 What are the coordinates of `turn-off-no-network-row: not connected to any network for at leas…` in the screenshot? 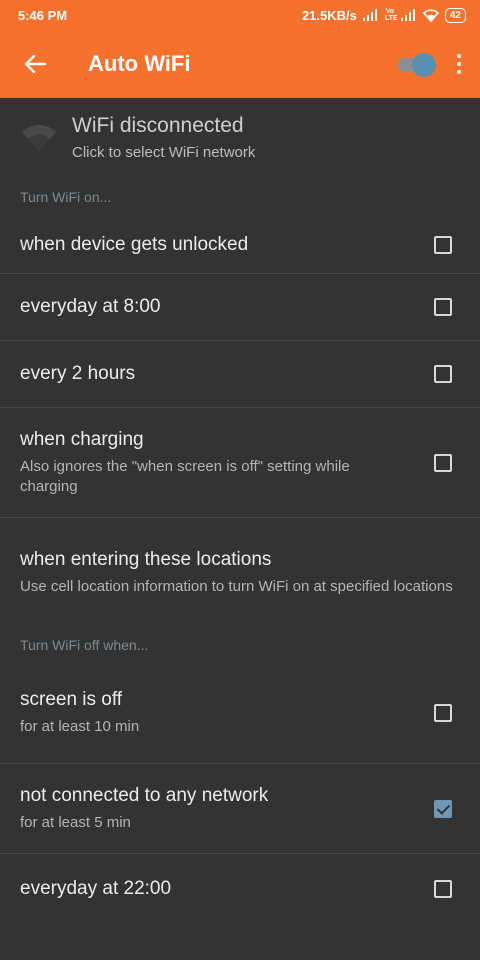 It's located at (240, 809).